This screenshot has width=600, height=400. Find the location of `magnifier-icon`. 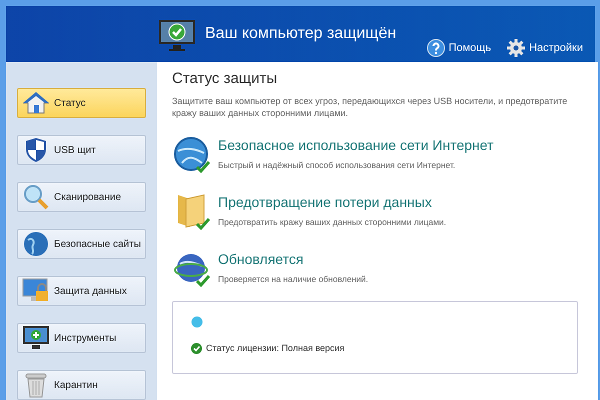

magnifier-icon is located at coordinates (36, 197).